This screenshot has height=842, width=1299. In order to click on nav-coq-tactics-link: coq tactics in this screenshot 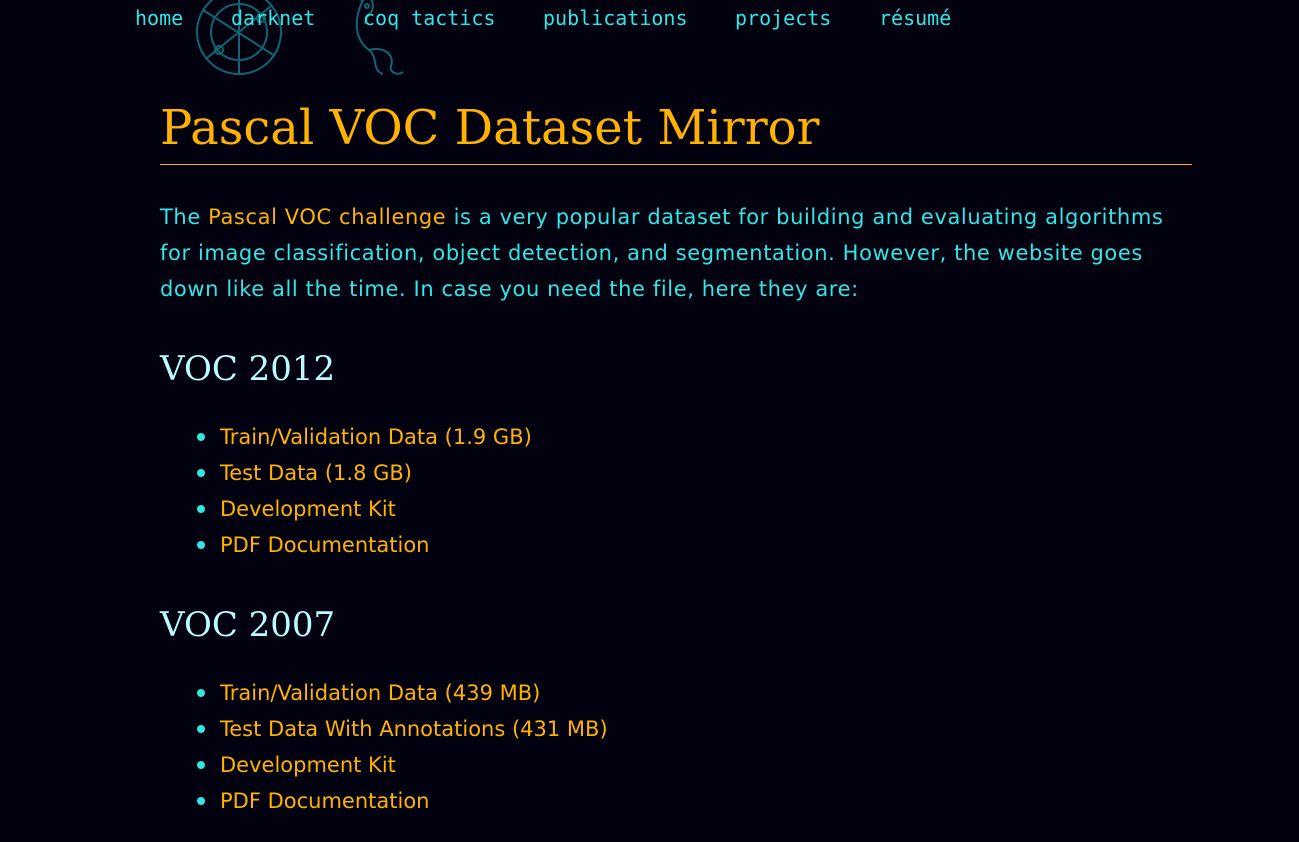, I will do `click(429, 18)`.